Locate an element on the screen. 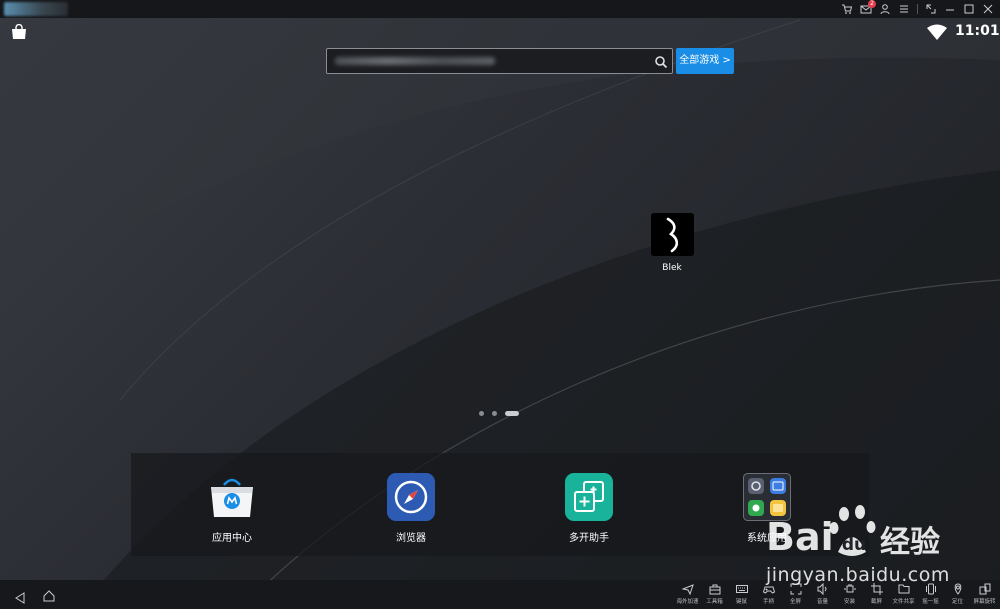 The height and width of the screenshot is (609, 1000). search-input is located at coordinates (488, 61).